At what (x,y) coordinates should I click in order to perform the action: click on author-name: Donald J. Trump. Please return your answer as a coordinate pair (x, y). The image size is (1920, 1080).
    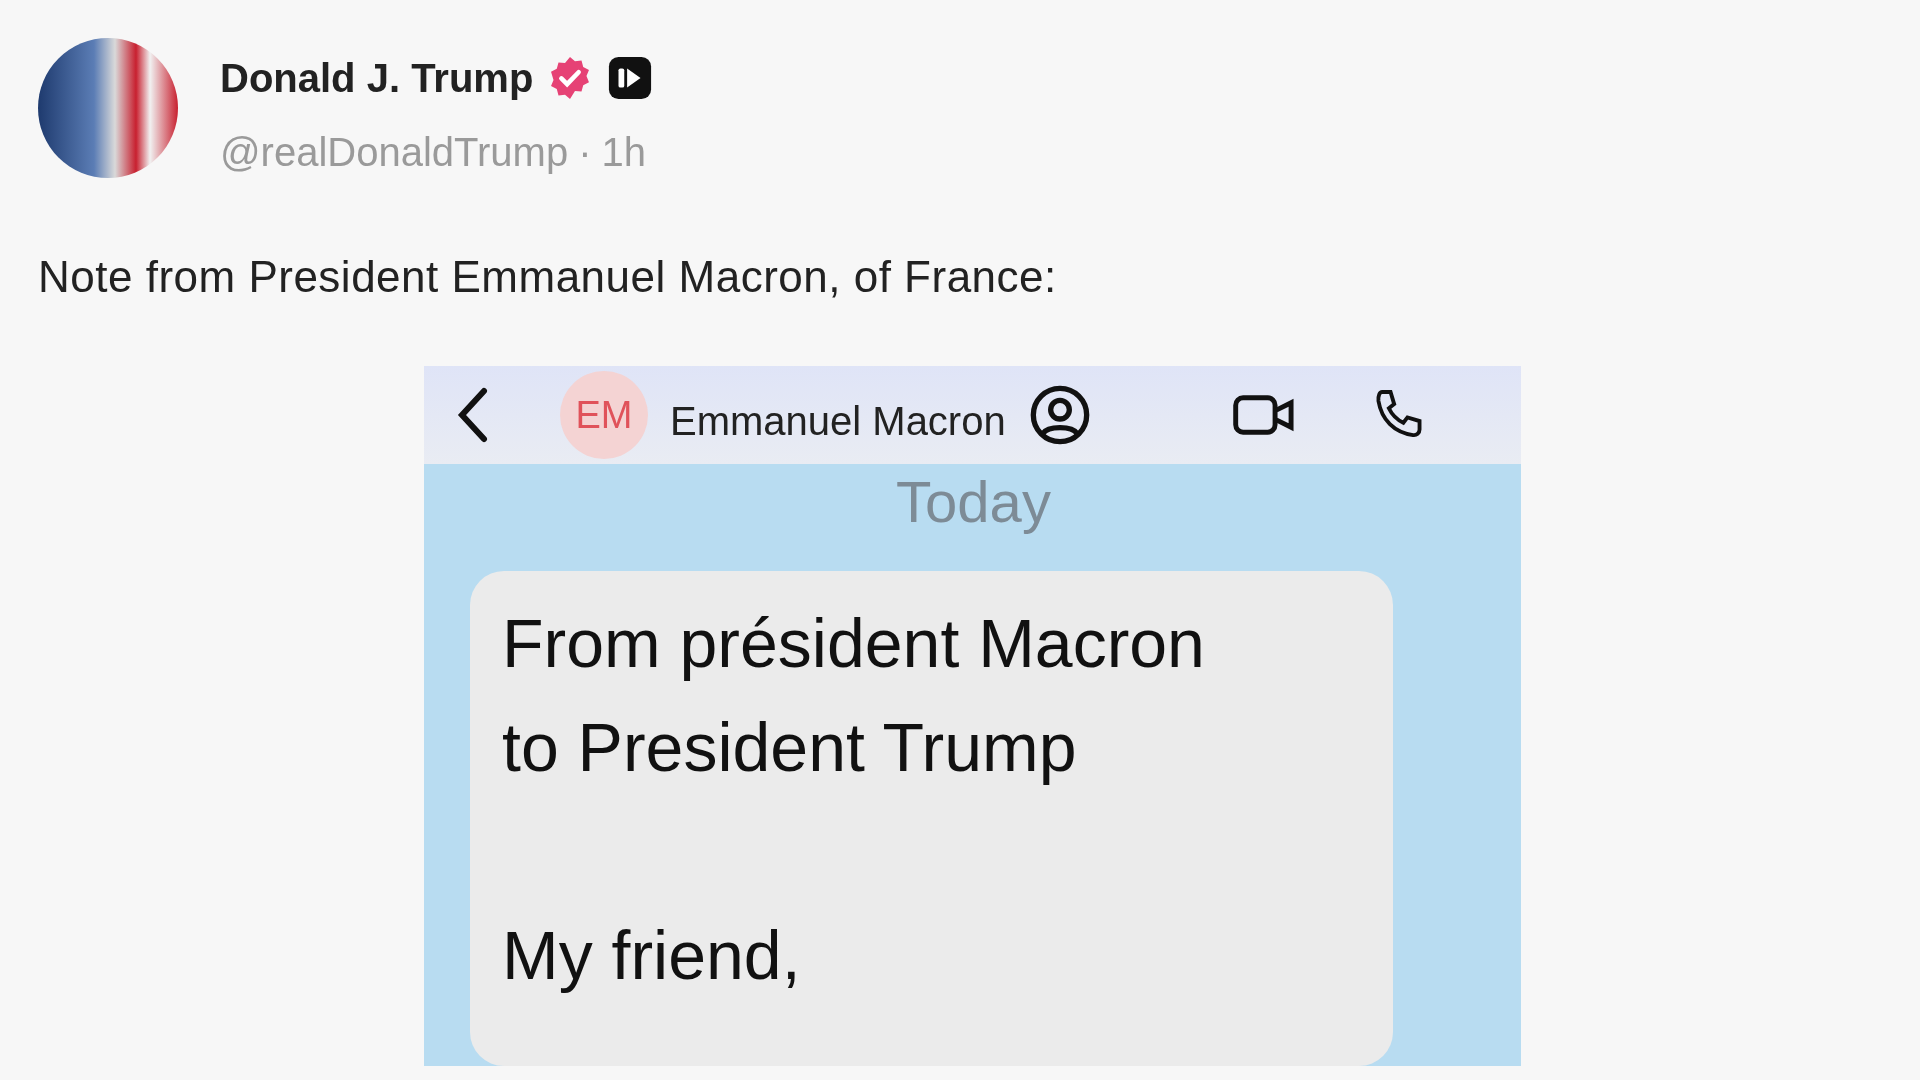
    Looking at the image, I should click on (377, 78).